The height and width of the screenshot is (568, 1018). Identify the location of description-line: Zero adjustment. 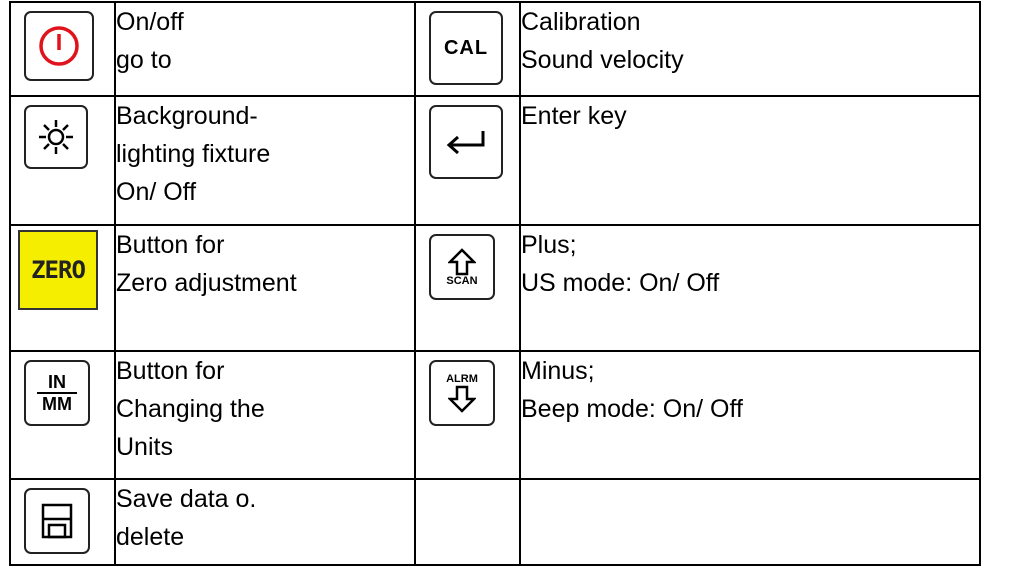
(206, 283).